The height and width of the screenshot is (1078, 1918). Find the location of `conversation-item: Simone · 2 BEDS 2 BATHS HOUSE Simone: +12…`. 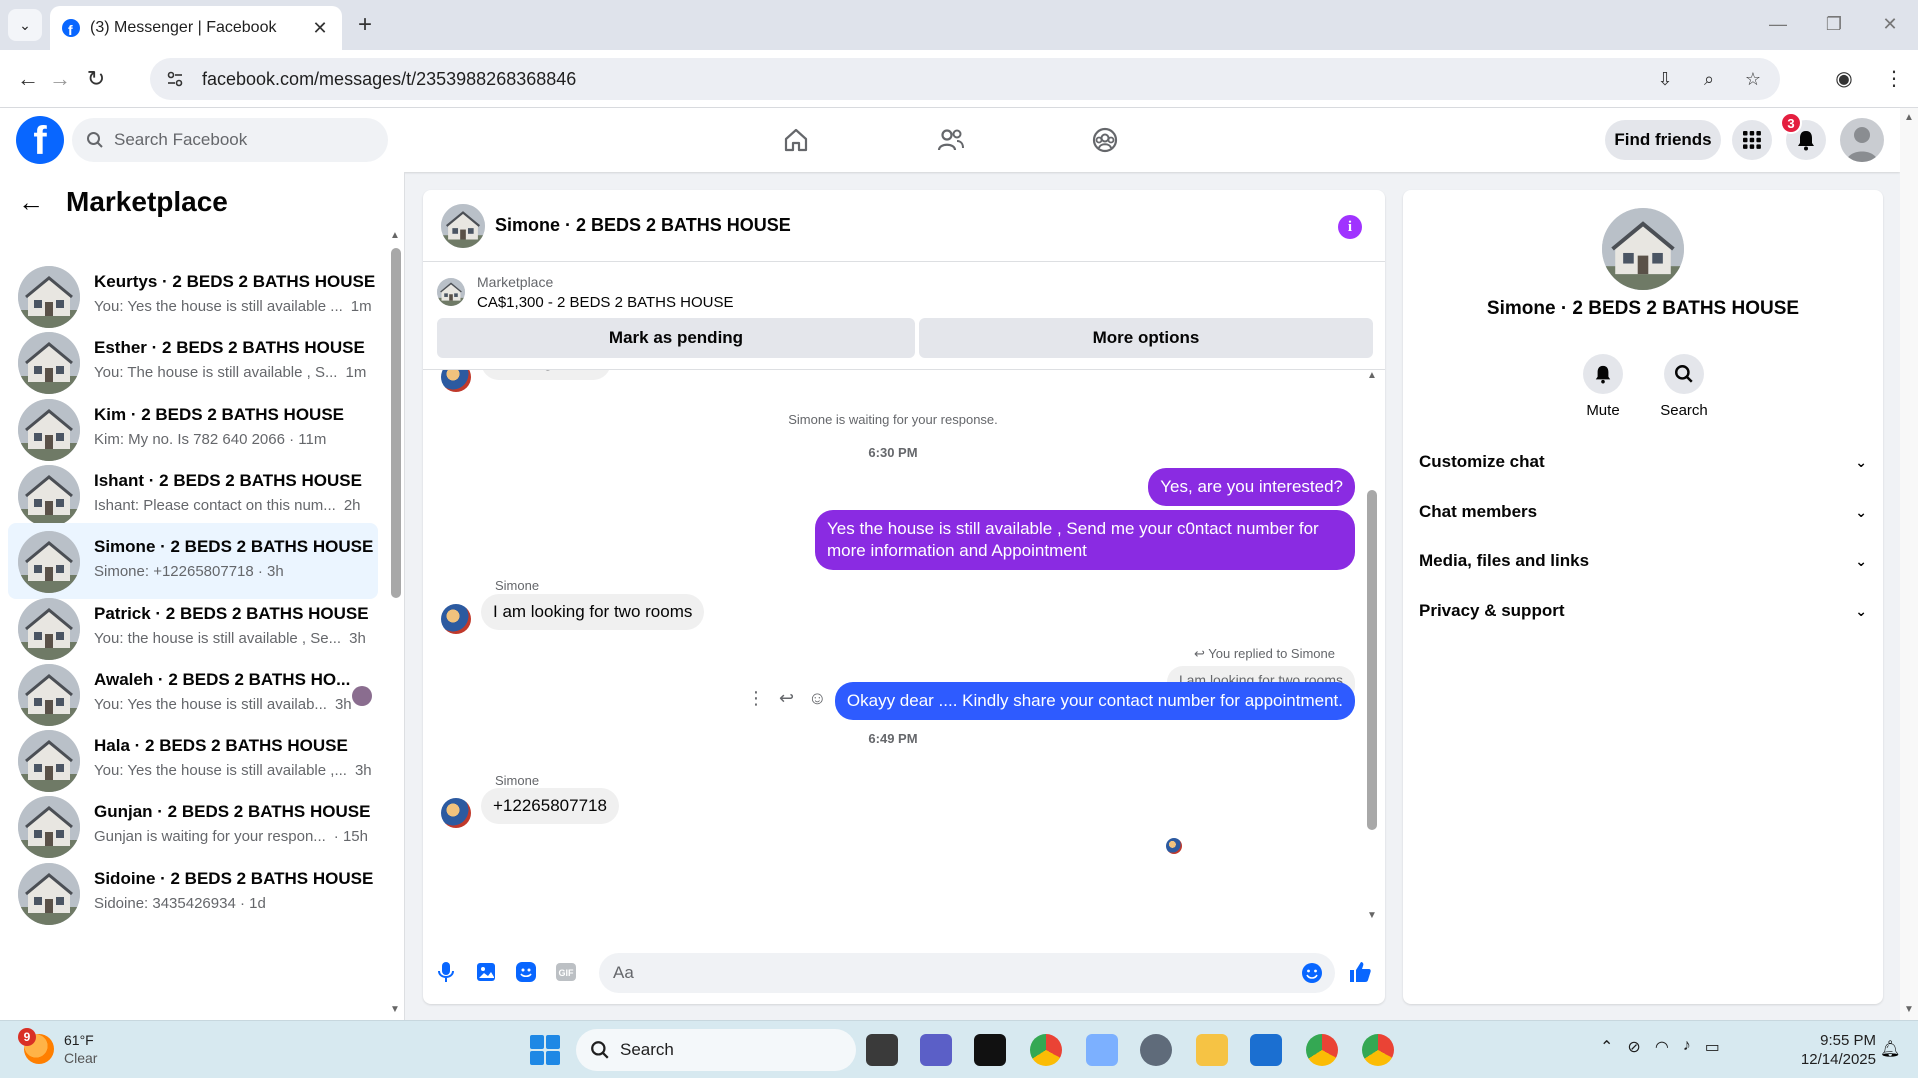

conversation-item: Simone · 2 BEDS 2 BATHS HOUSE Simone: +12… is located at coordinates (193, 561).